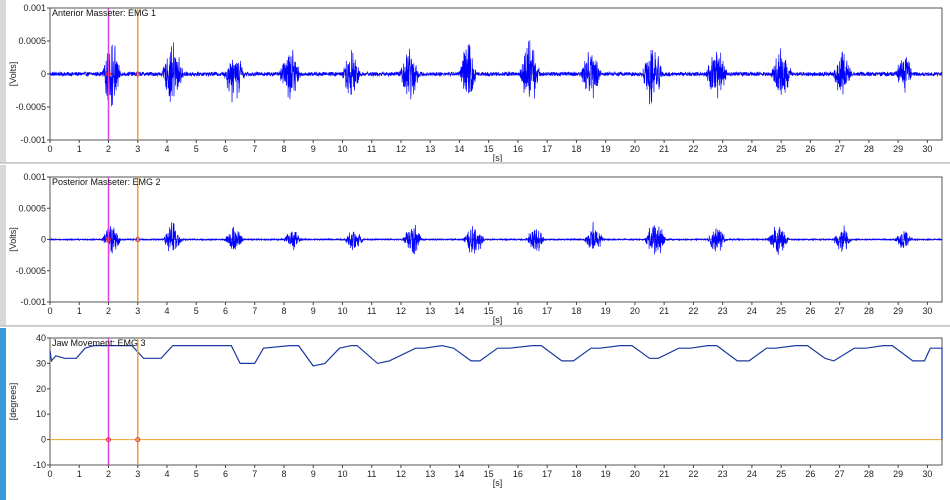  What do you see at coordinates (33, 140) in the screenshot?
I see `y-tick-label: -0.001` at bounding box center [33, 140].